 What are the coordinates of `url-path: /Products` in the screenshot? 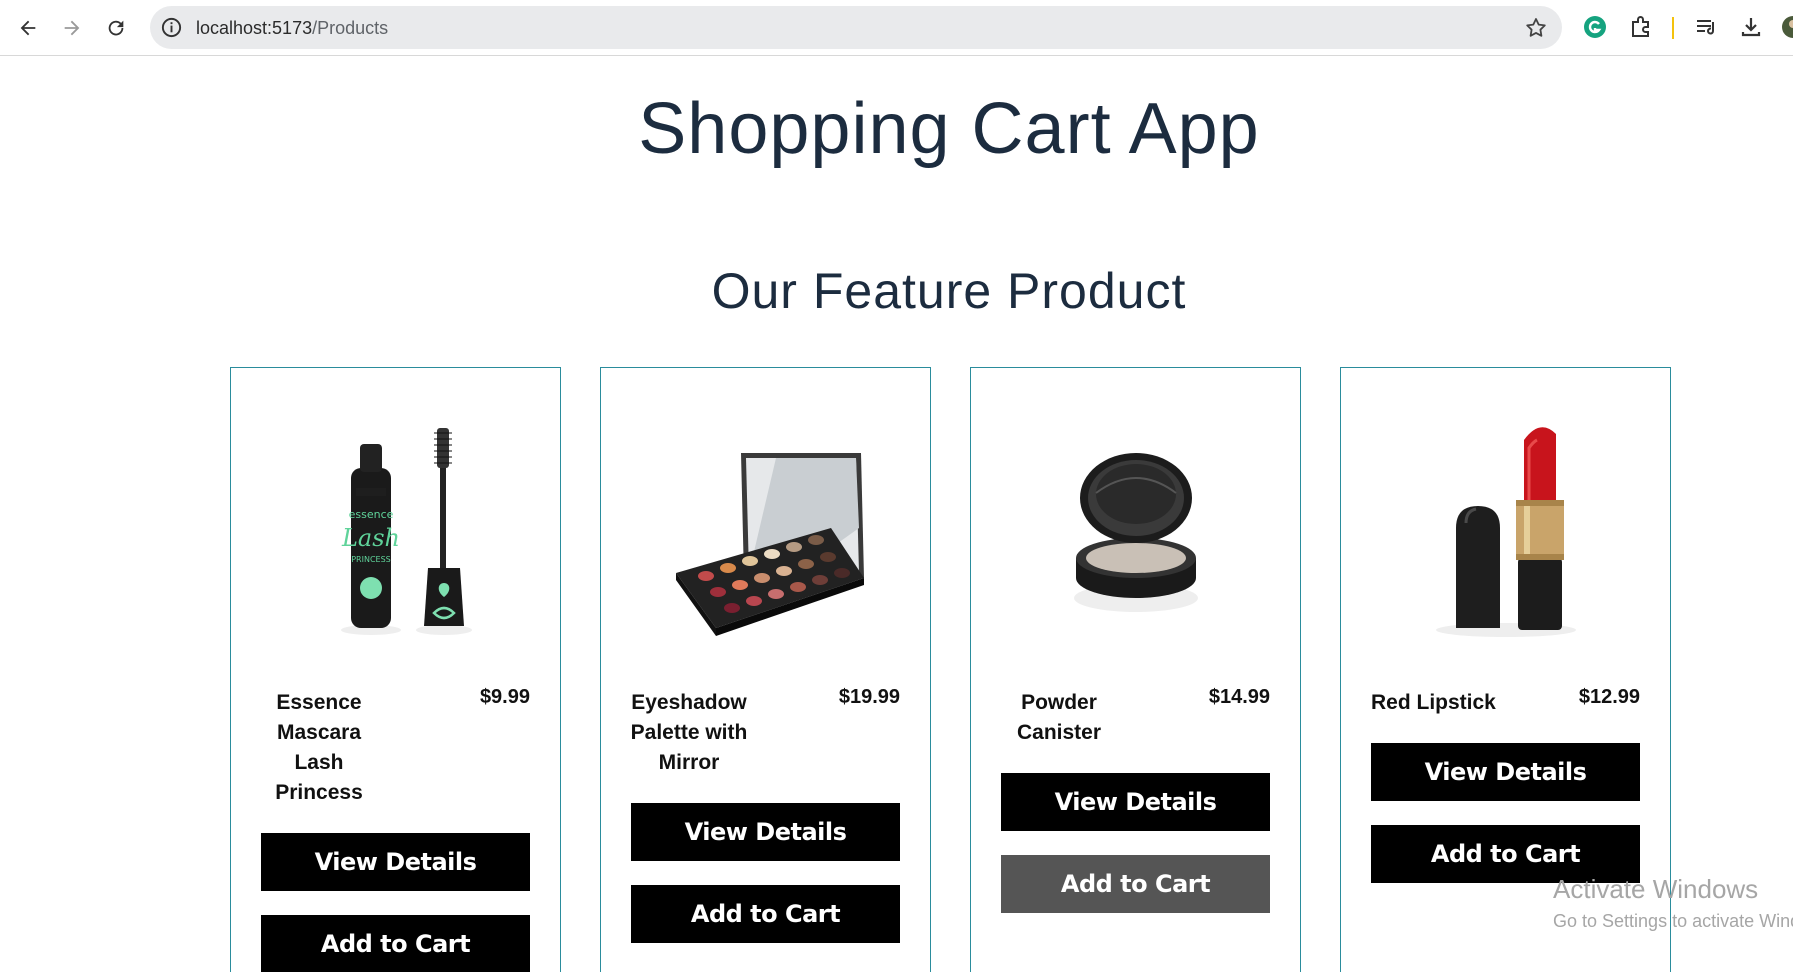 It's located at (350, 28).